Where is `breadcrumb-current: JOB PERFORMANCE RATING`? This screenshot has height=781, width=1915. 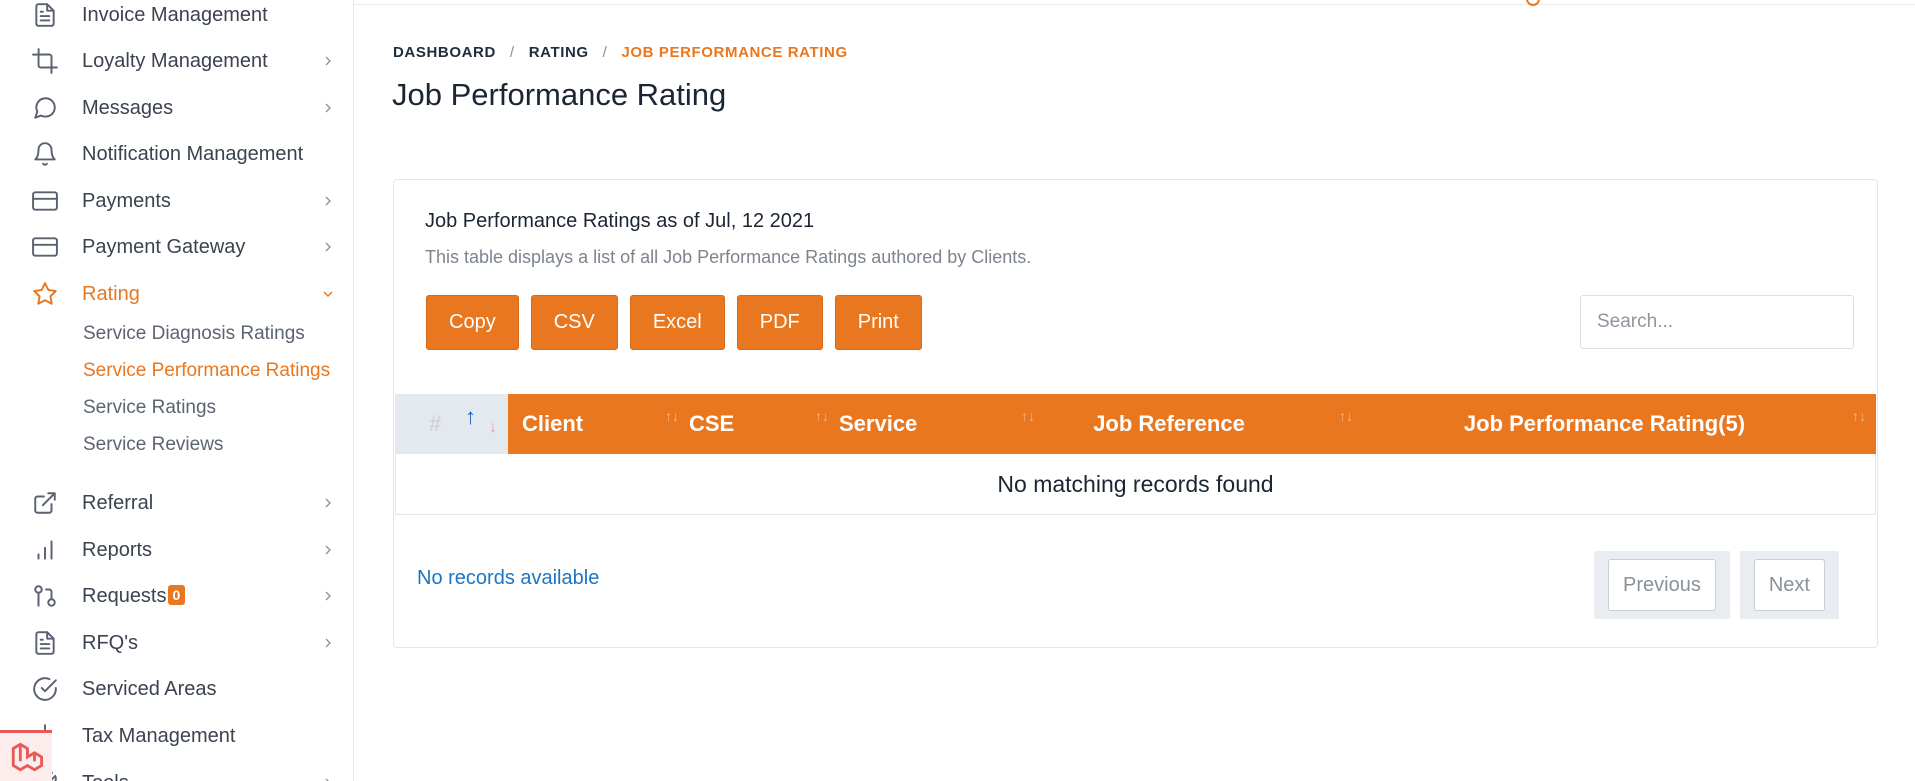
breadcrumb-current: JOB PERFORMANCE RATING is located at coordinates (734, 52).